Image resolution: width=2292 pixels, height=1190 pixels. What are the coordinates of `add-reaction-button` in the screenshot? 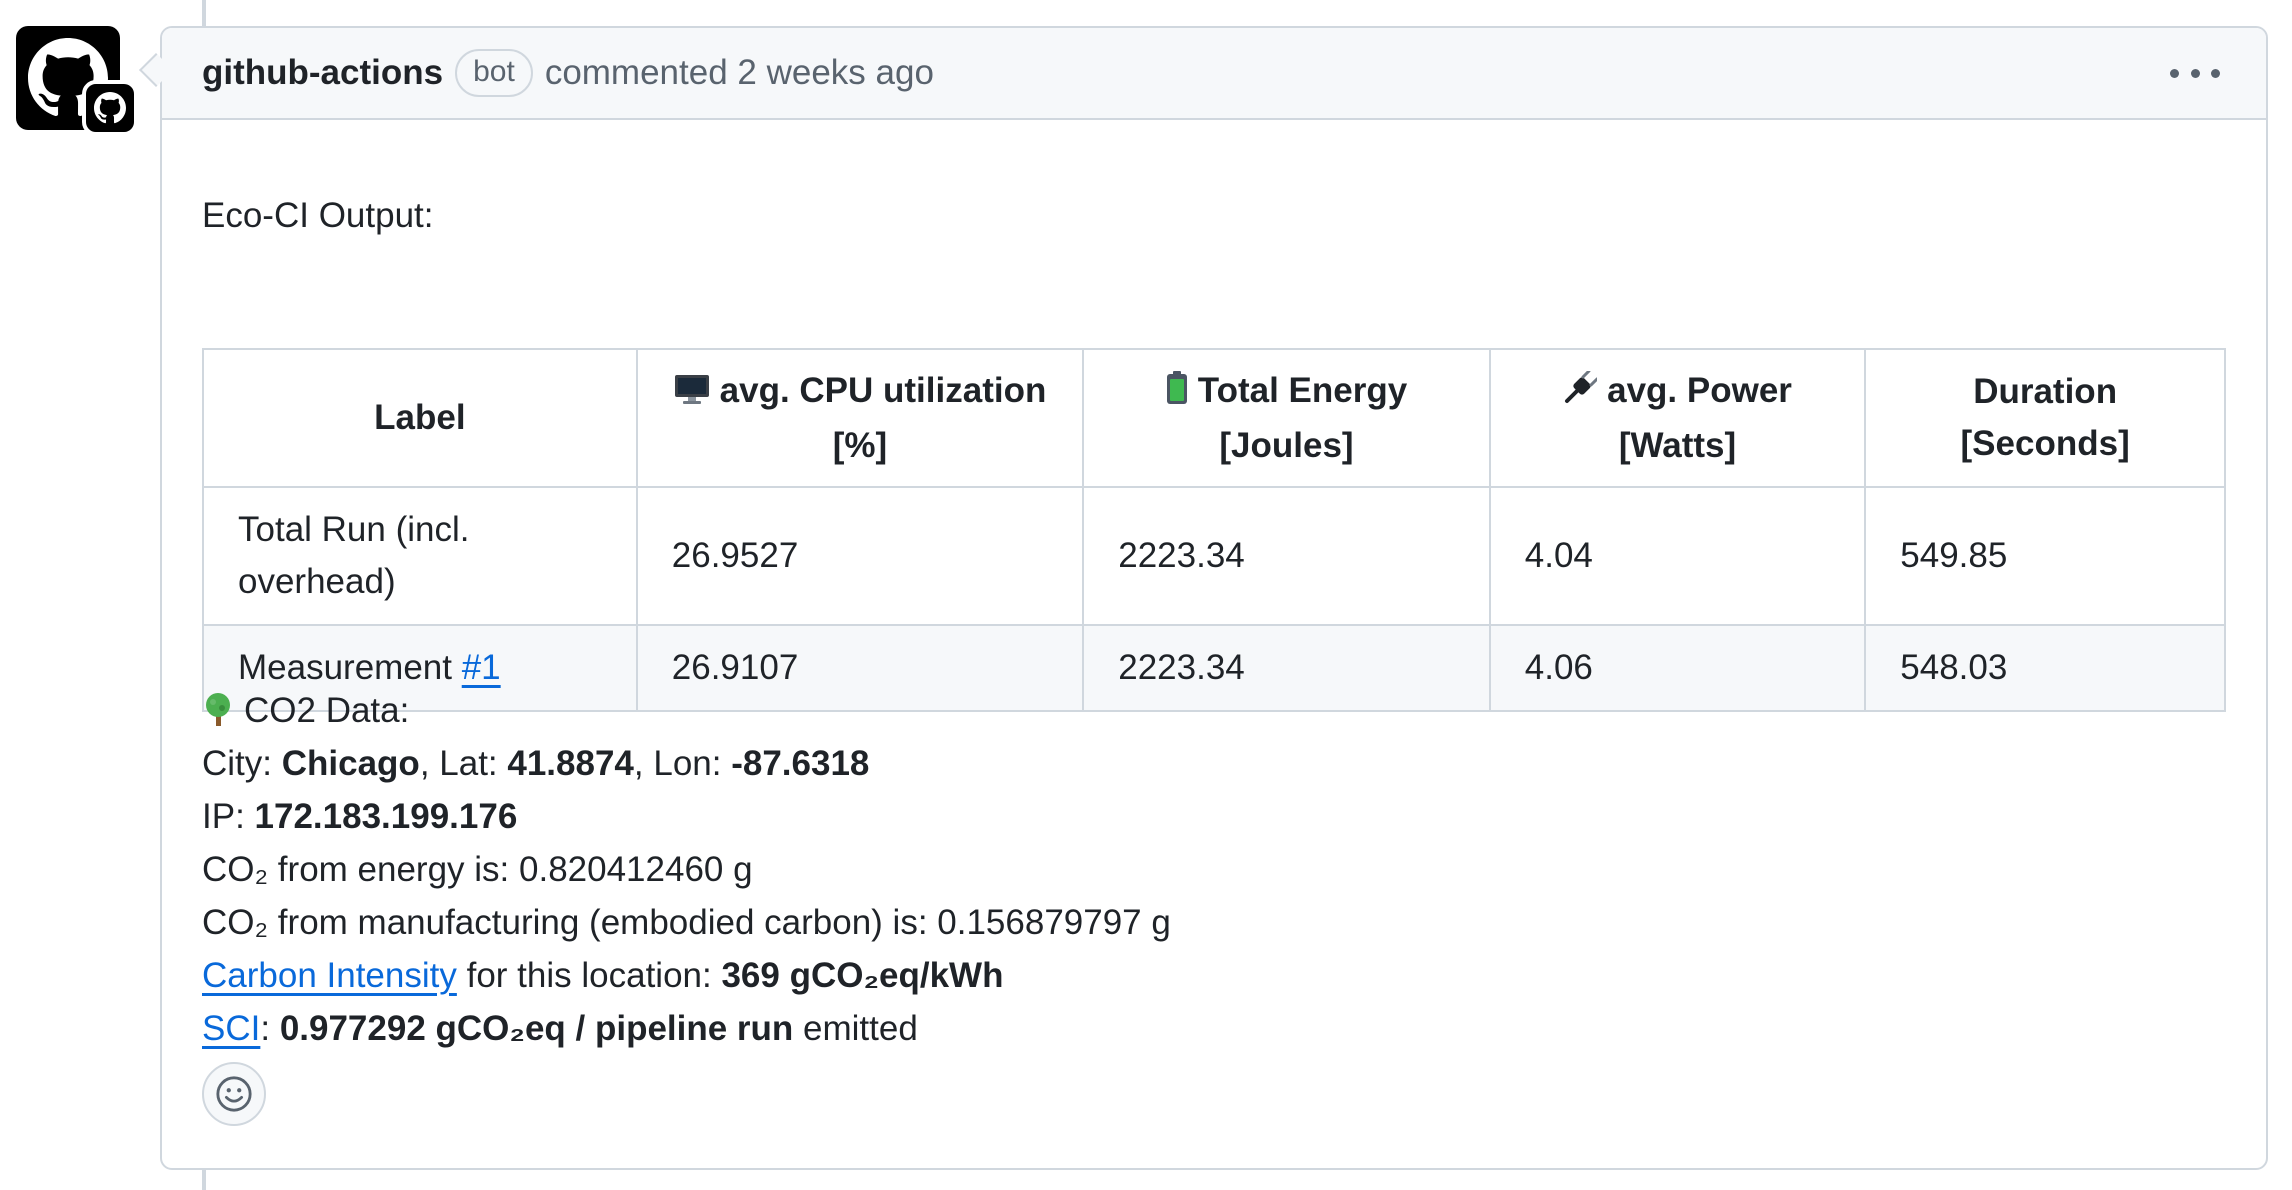 It's located at (234, 1094).